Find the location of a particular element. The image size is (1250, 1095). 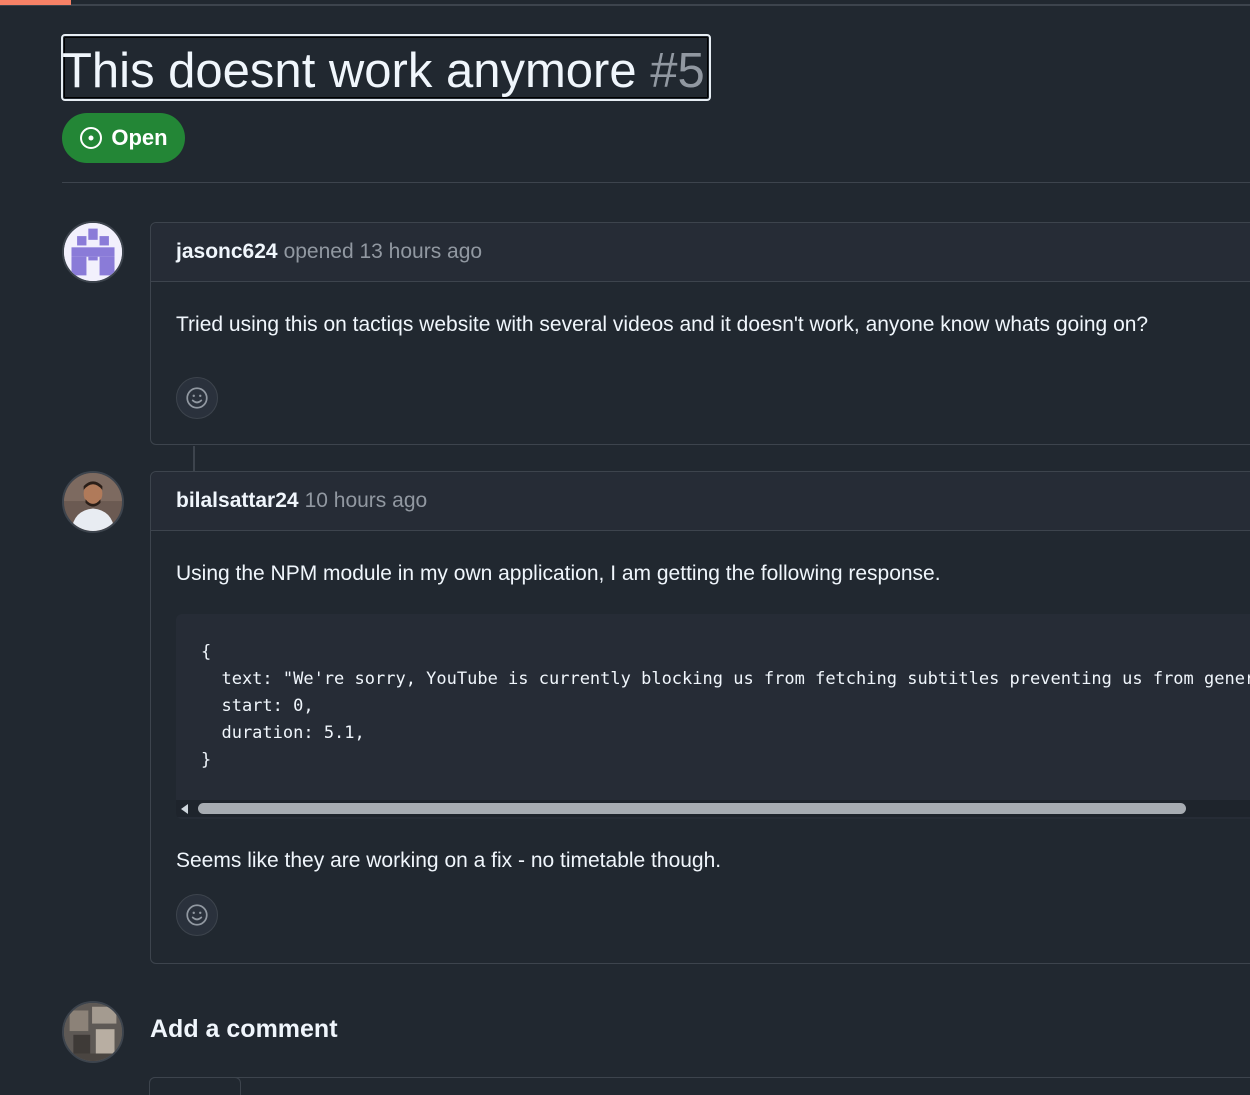

comment-timestamp: 10 hours ago is located at coordinates (366, 501).